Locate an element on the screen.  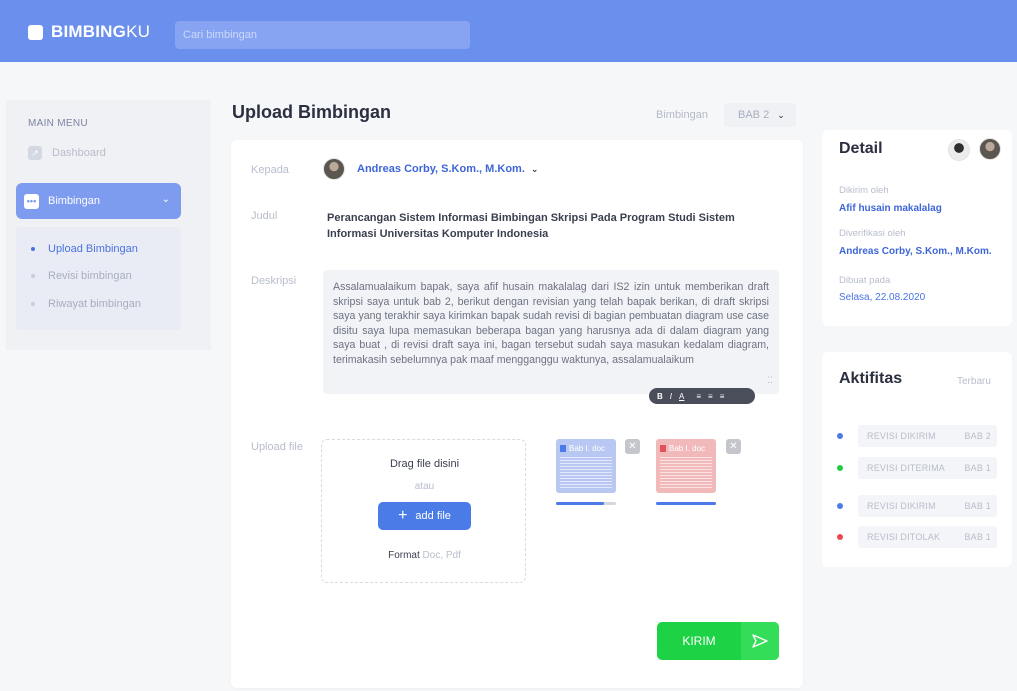
activity-title: Aktifitas is located at coordinates (871, 378).